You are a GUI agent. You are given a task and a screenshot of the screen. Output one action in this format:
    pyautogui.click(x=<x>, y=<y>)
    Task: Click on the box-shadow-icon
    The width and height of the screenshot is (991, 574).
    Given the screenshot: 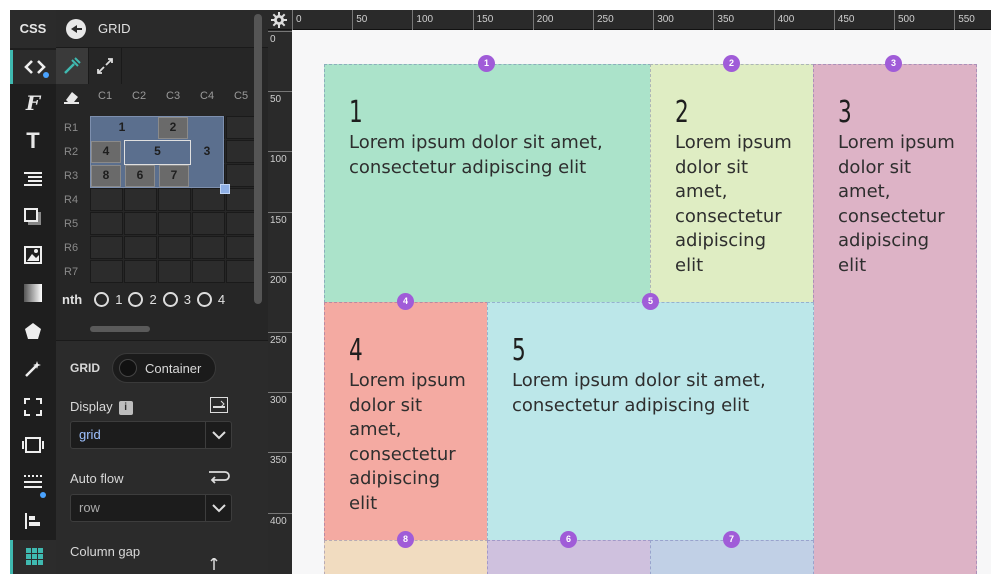 What is the action you would take?
    pyautogui.click(x=33, y=217)
    